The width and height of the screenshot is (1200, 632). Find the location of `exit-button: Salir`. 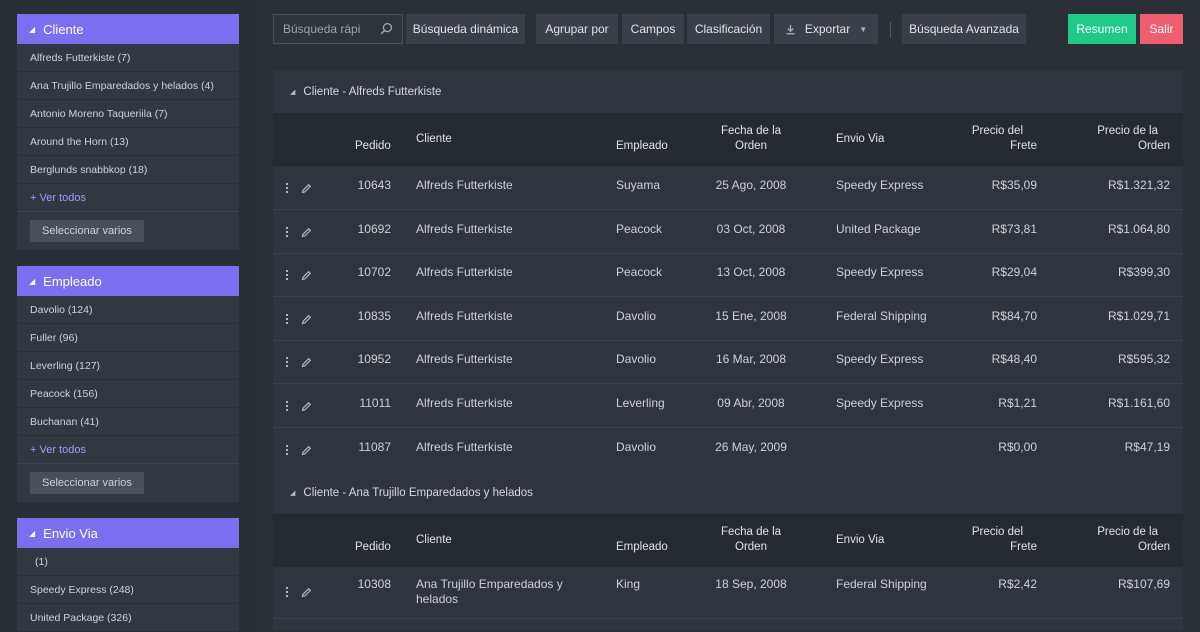

exit-button: Salir is located at coordinates (1161, 29).